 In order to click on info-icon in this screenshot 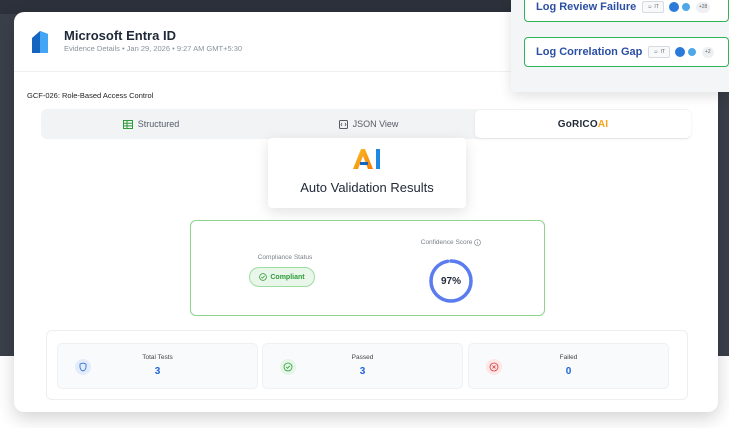, I will do `click(478, 242)`.